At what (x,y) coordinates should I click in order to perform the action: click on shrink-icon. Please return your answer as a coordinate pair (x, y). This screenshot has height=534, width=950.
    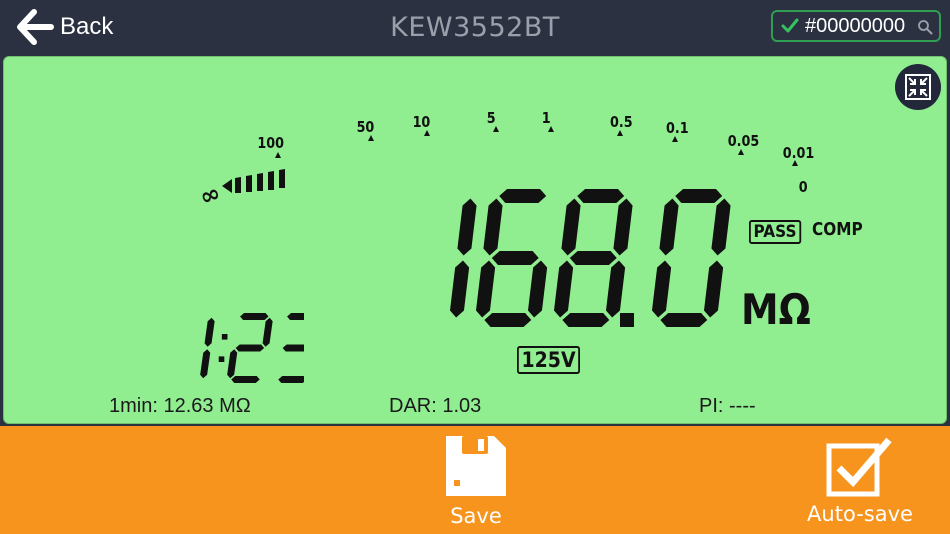
    Looking at the image, I should click on (918, 87).